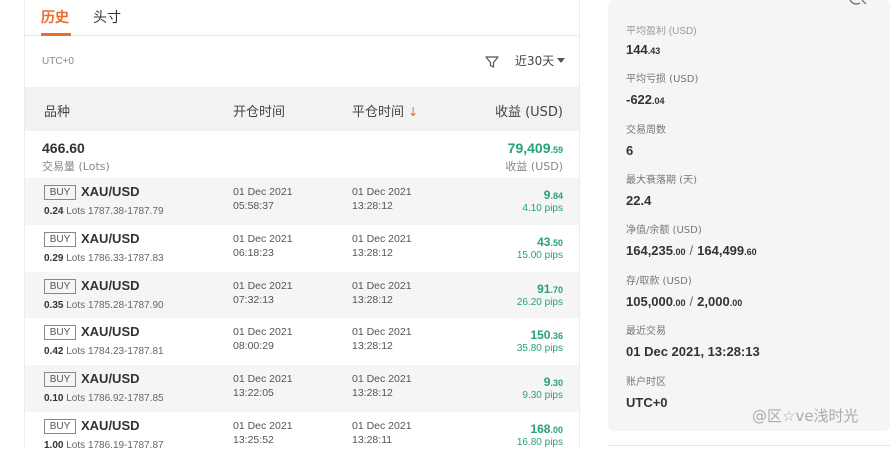 This screenshot has height=449, width=890. I want to click on stat-max-drawdown: 最大衰落期 (天) 22.4, so click(661, 189).